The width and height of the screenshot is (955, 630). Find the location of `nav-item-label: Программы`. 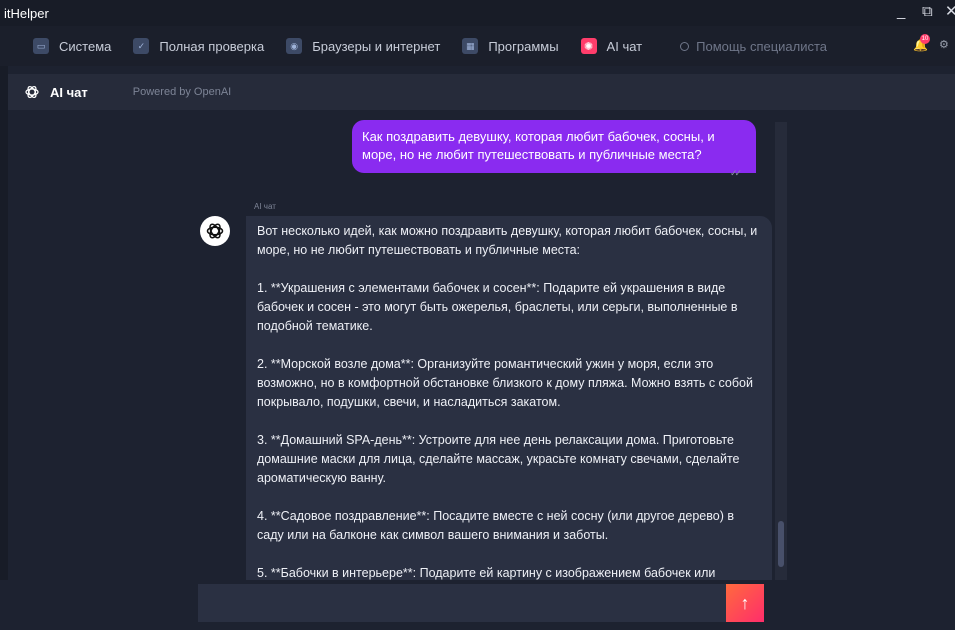

nav-item-label: Программы is located at coordinates (523, 46).